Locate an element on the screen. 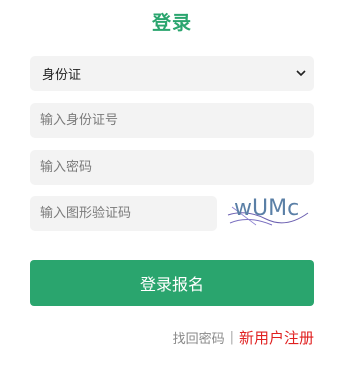  chevron-down-icon is located at coordinates (301, 74).